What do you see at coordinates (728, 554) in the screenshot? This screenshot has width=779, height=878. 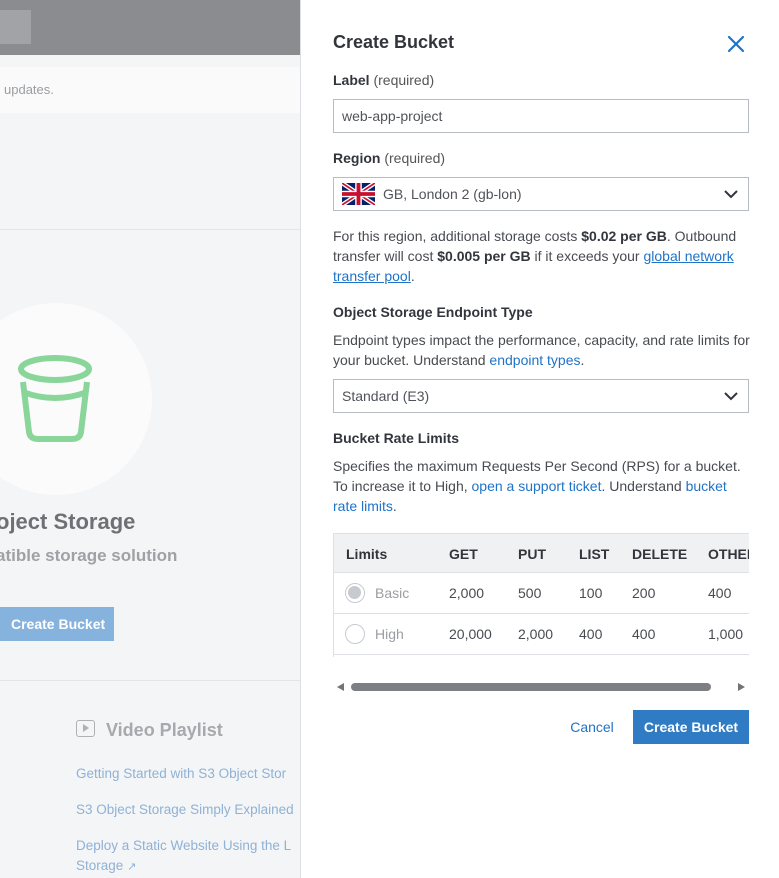 I see `column-header: OTHER` at bounding box center [728, 554].